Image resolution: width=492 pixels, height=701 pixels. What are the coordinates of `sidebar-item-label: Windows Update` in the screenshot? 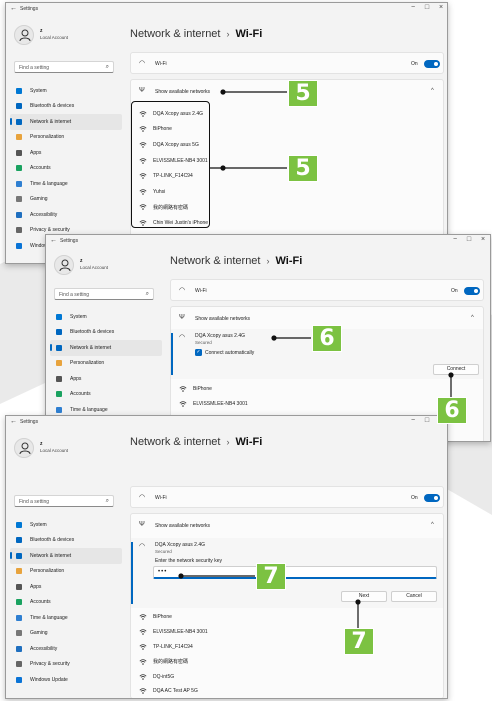 It's located at (49, 679).